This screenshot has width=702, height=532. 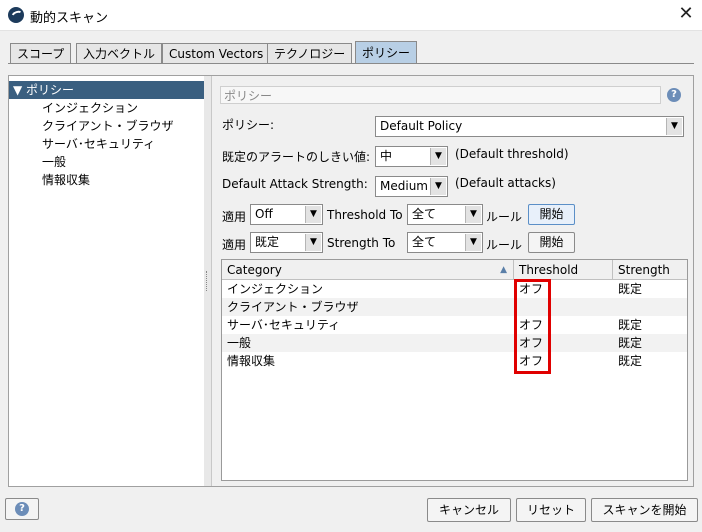 I want to click on table-row: サーバ･セキュリティ オフ 既定, so click(x=454, y=325).